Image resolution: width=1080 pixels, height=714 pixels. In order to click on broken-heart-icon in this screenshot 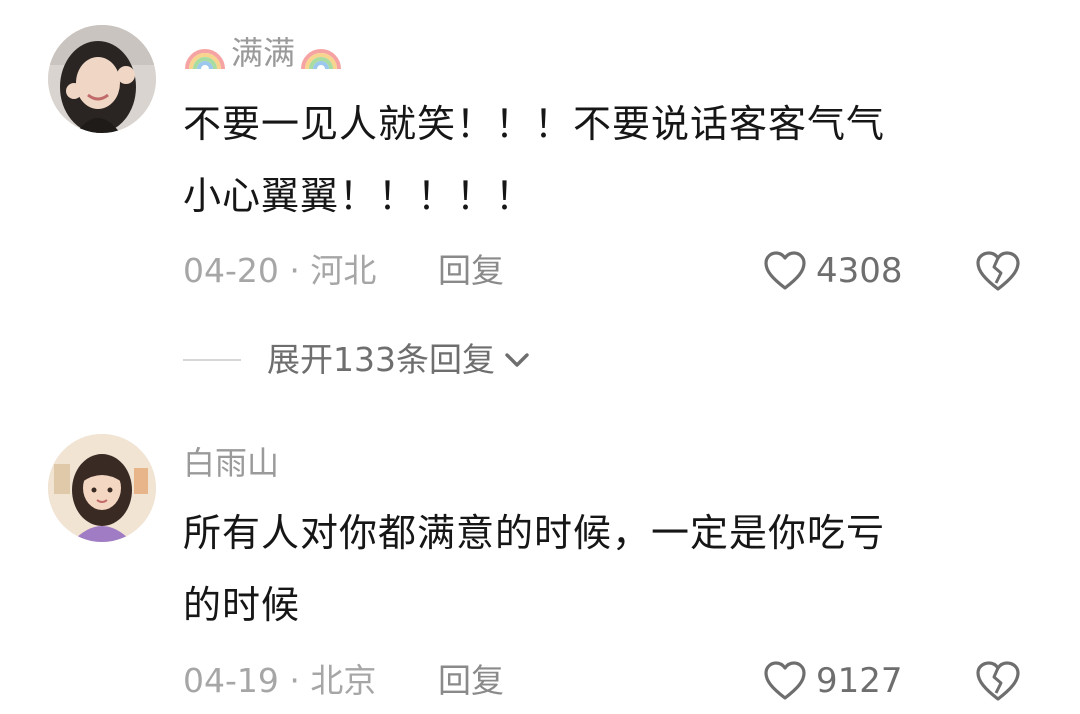, I will do `click(998, 681)`.